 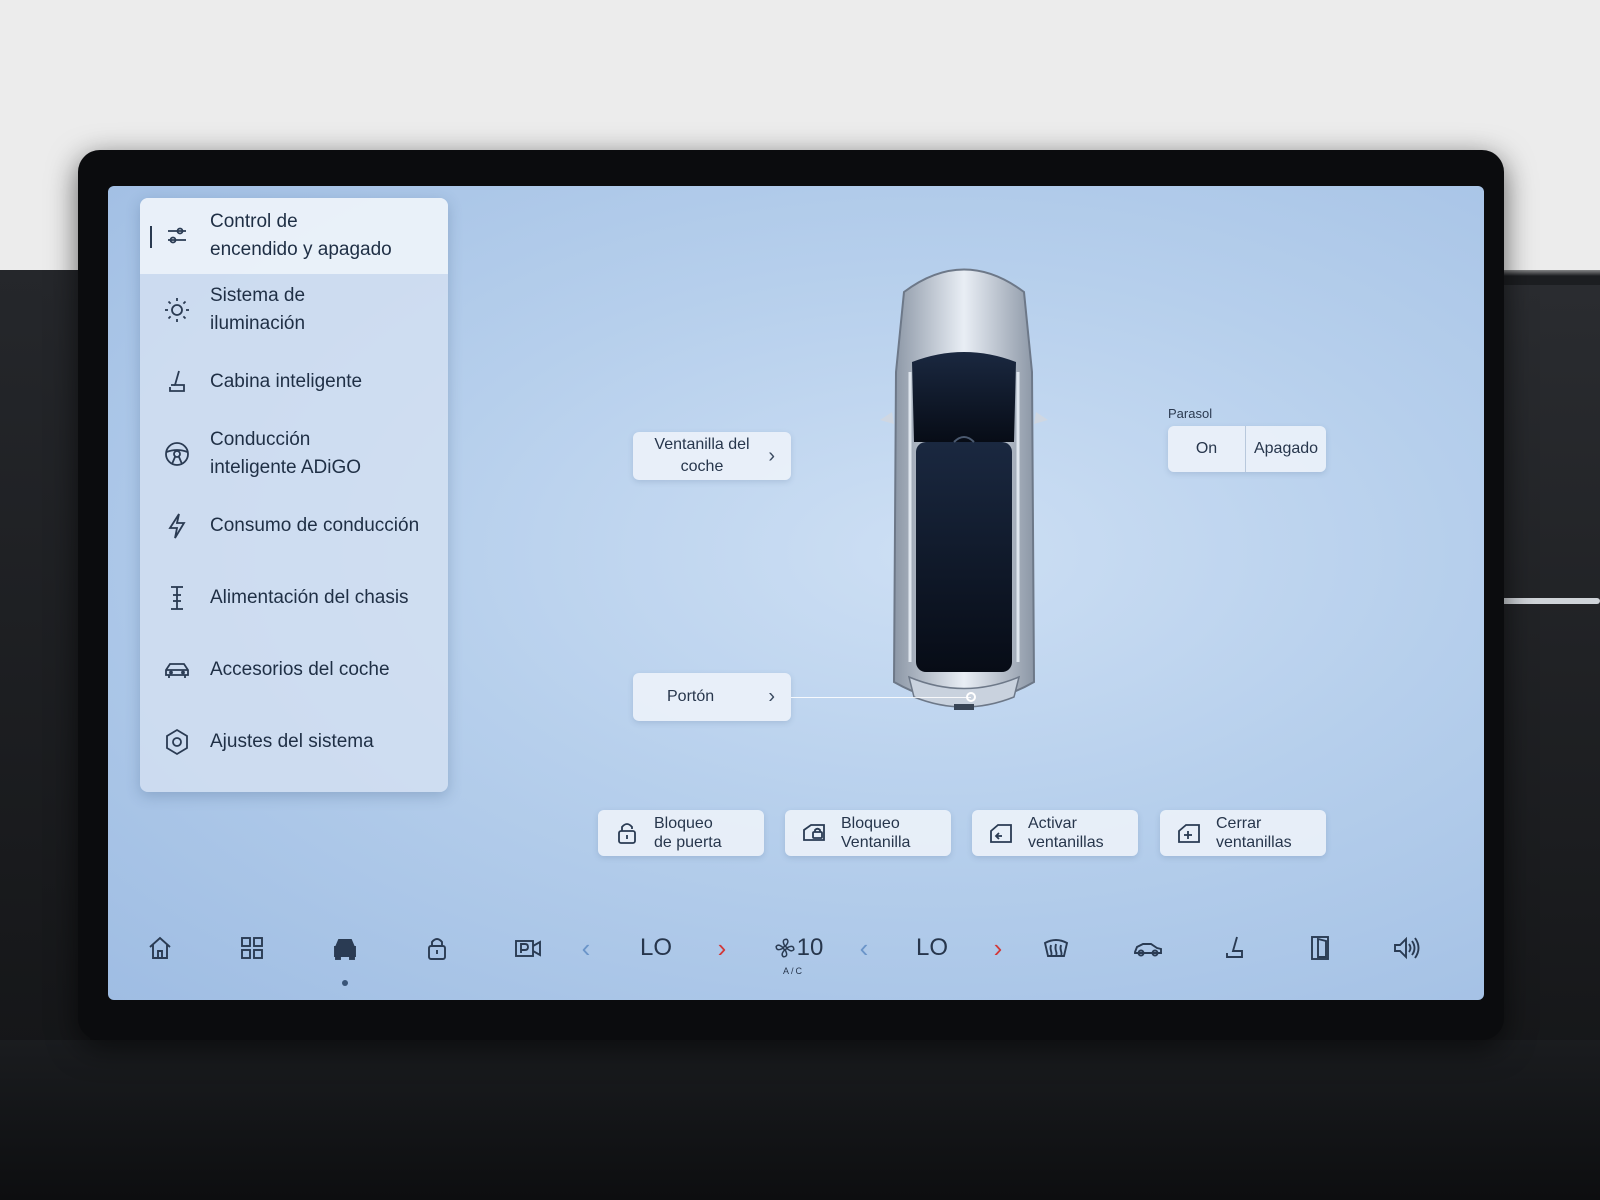 What do you see at coordinates (785, 948) in the screenshot?
I see `fan-icon` at bounding box center [785, 948].